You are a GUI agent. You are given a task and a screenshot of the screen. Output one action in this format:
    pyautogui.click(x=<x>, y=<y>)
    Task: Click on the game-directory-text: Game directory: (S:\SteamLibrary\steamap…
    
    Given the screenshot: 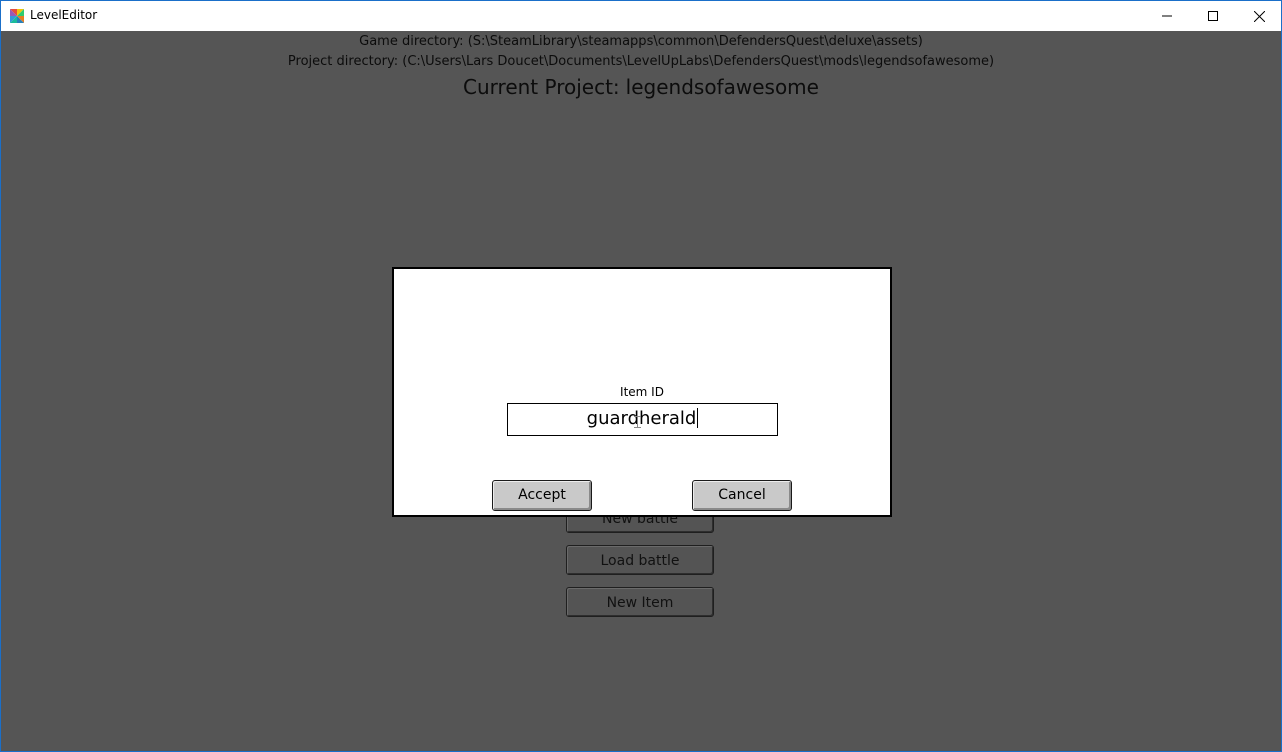 What is the action you would take?
    pyautogui.click(x=641, y=41)
    